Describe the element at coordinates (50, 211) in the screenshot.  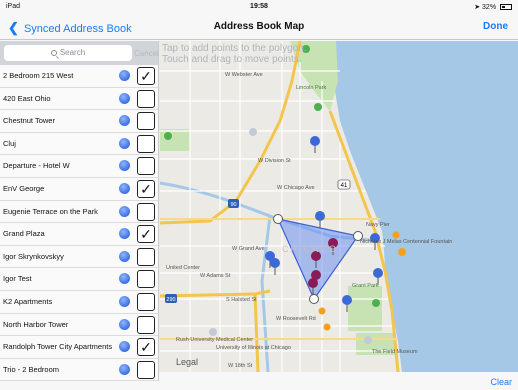
I see `list-item-name: Eugenie Terrace on the Park` at that location.